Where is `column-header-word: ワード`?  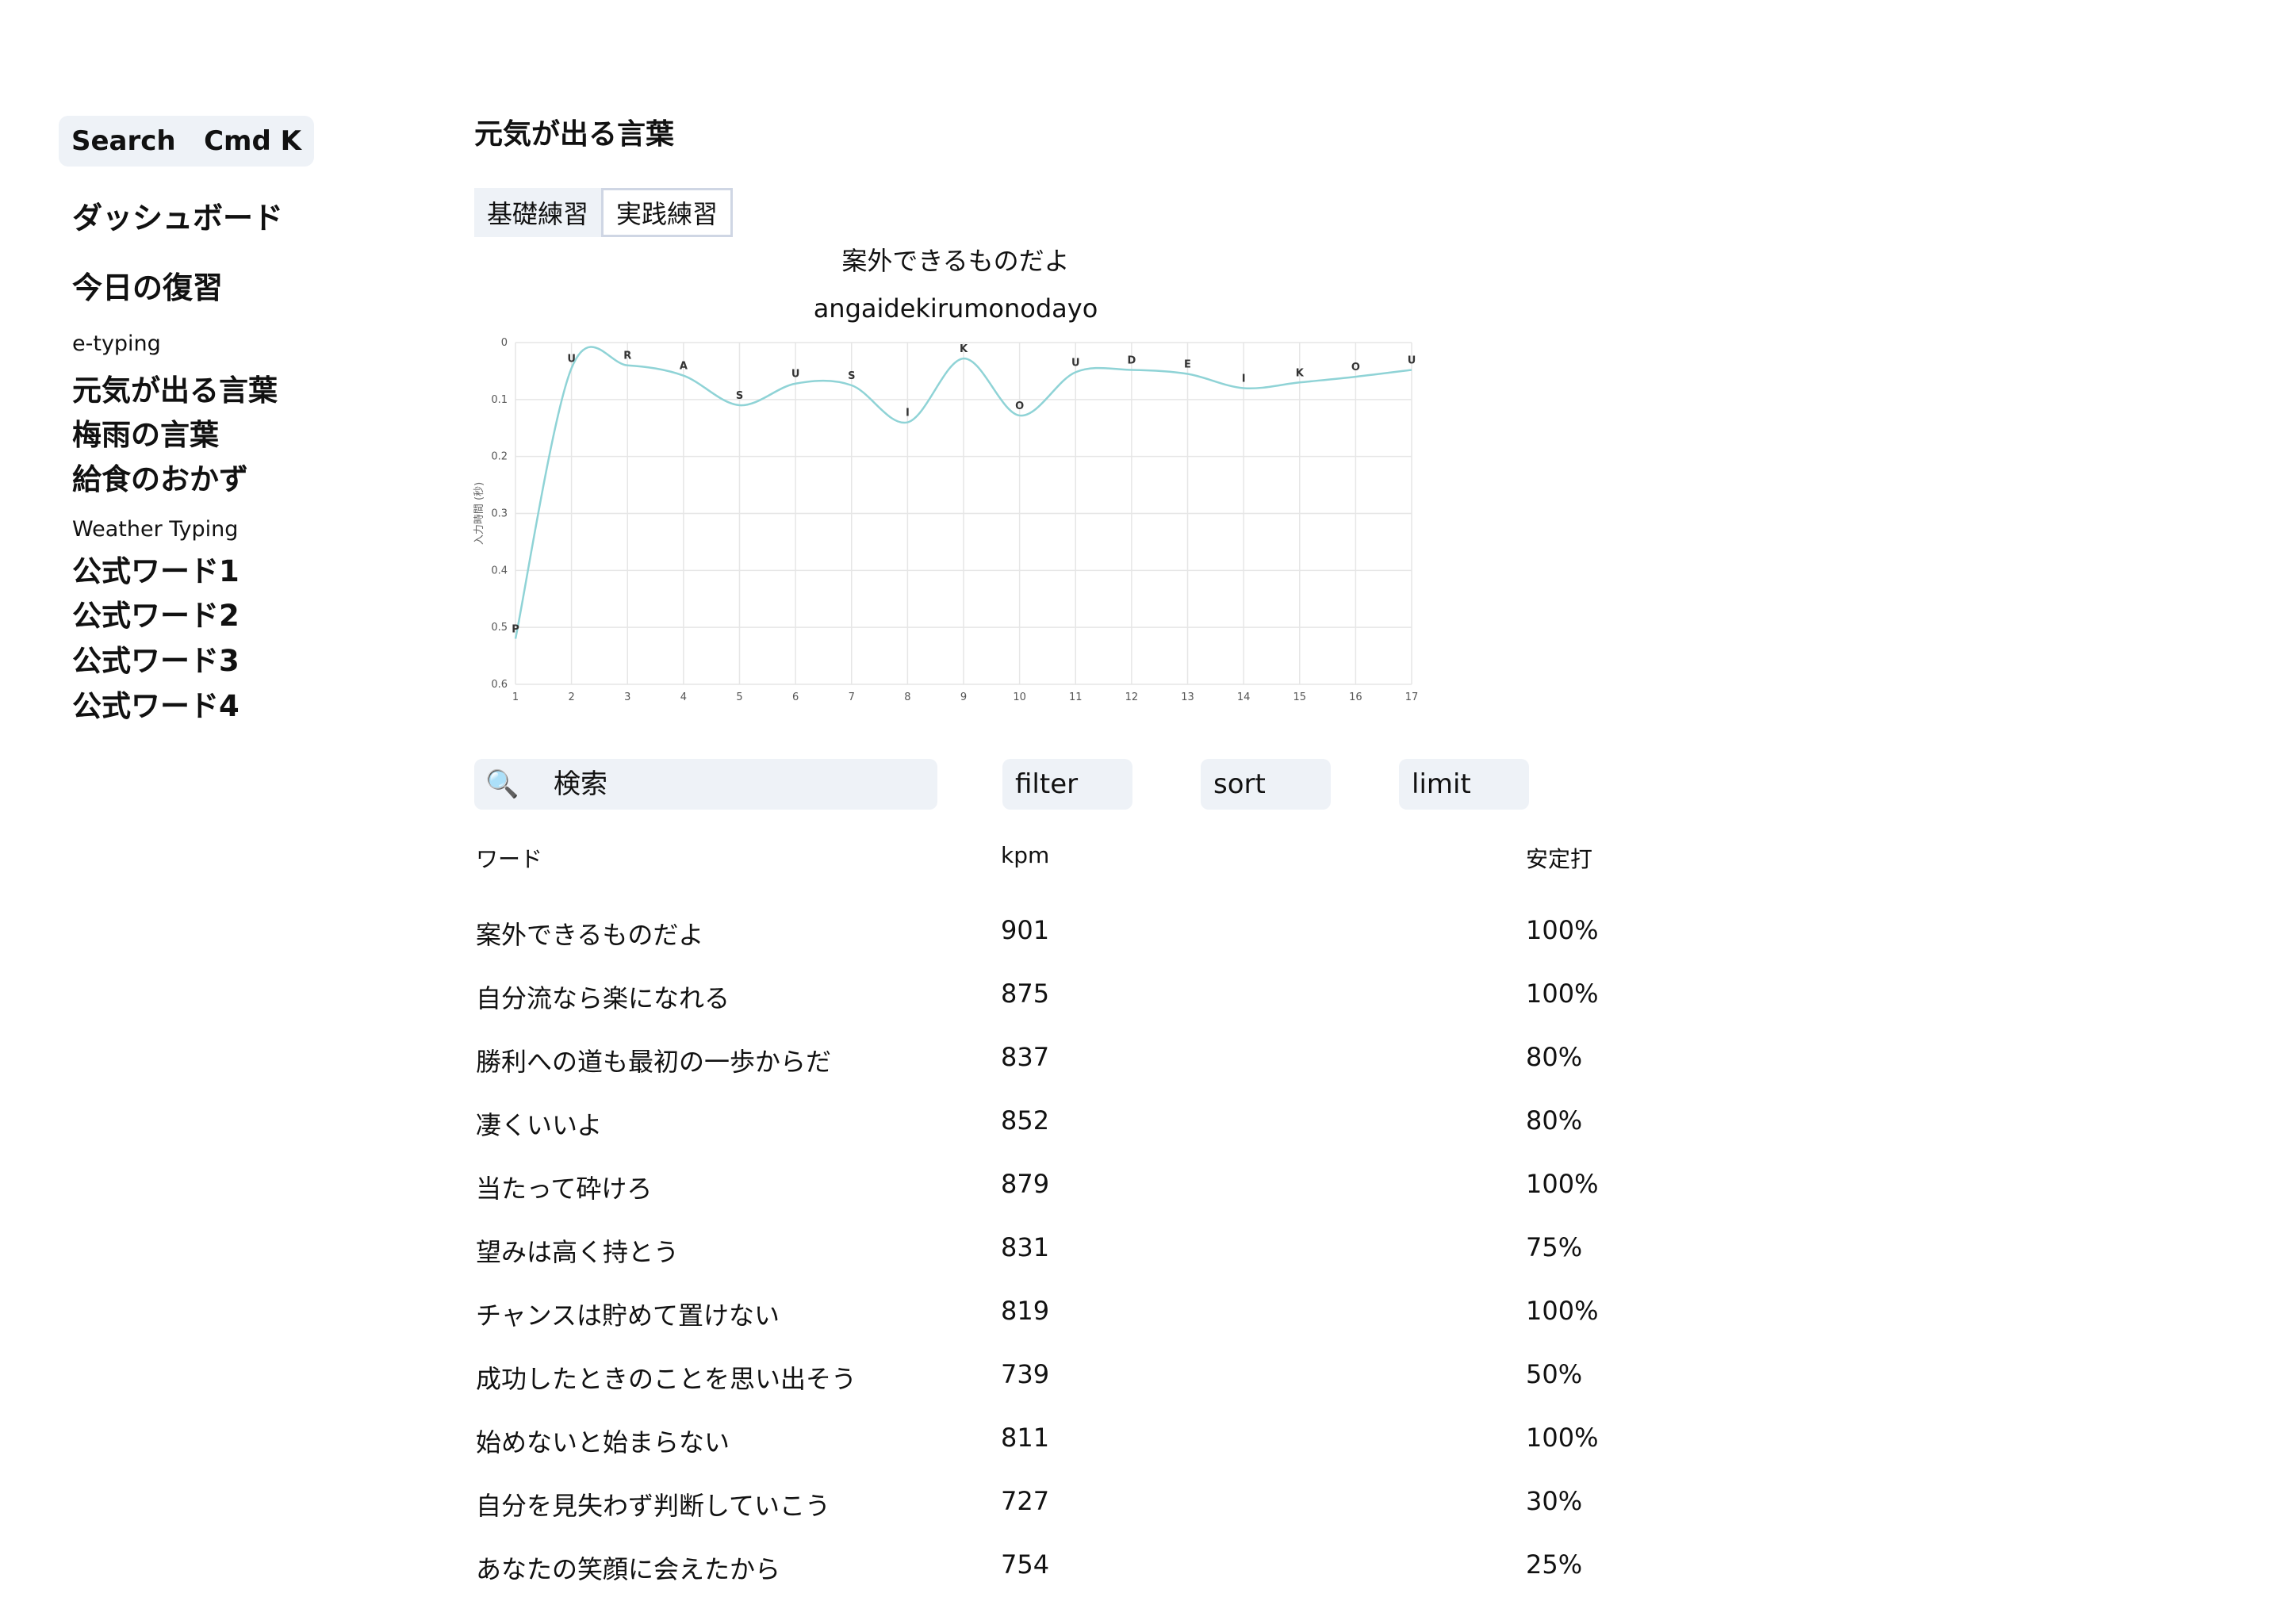
column-header-word: ワード is located at coordinates (509, 858).